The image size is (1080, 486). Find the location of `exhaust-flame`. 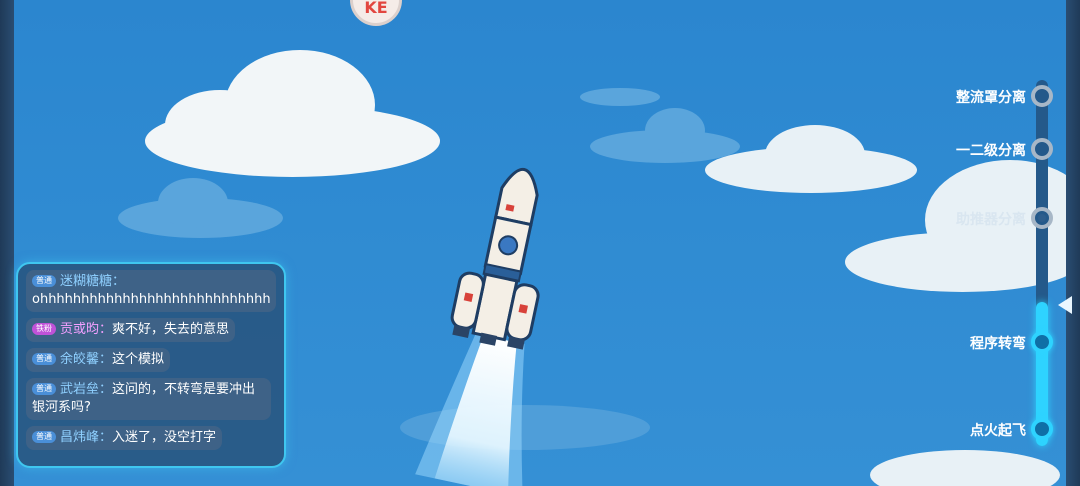

exhaust-flame is located at coordinates (470, 409).